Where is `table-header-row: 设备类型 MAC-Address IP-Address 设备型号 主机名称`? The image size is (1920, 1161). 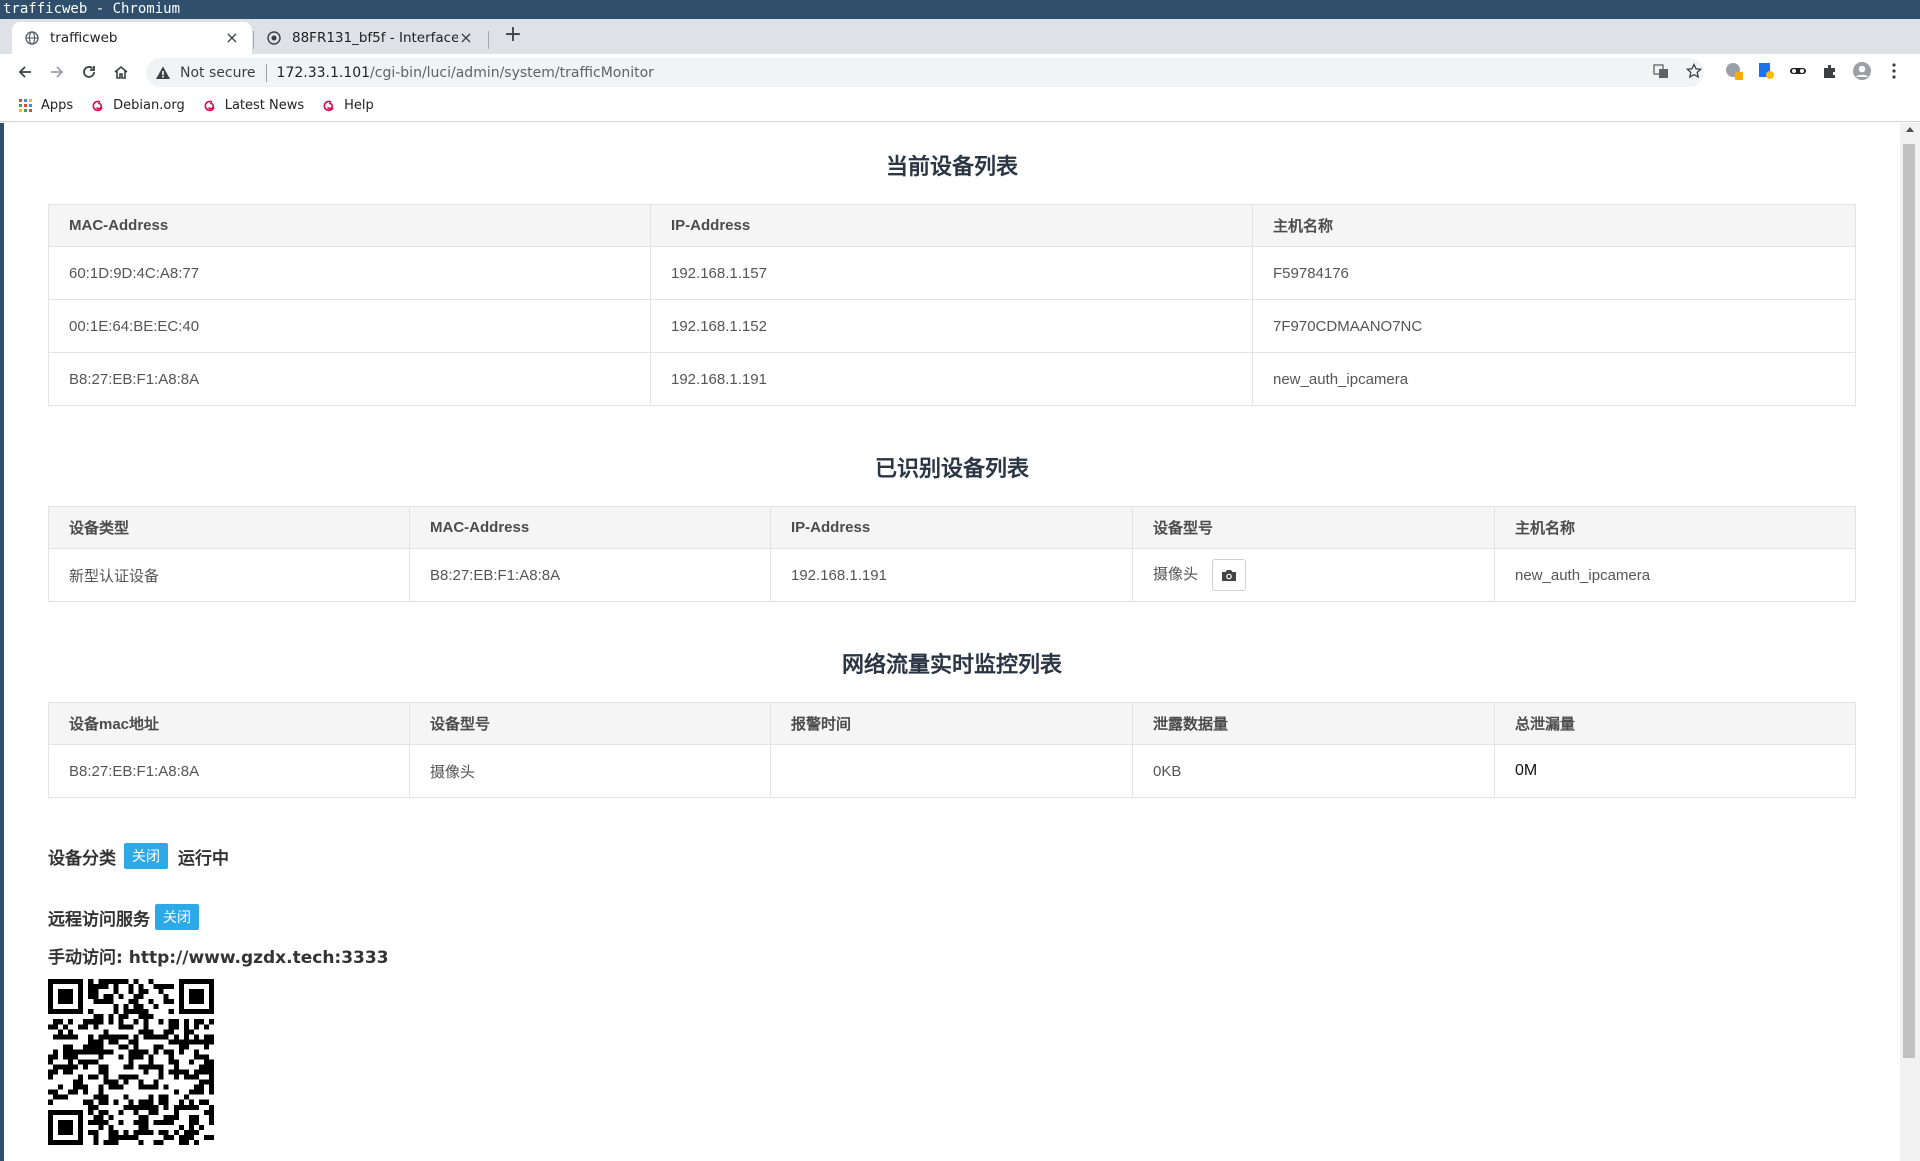
table-header-row: 设备类型 MAC-Address IP-Address 设备型号 主机名称 is located at coordinates (952, 527).